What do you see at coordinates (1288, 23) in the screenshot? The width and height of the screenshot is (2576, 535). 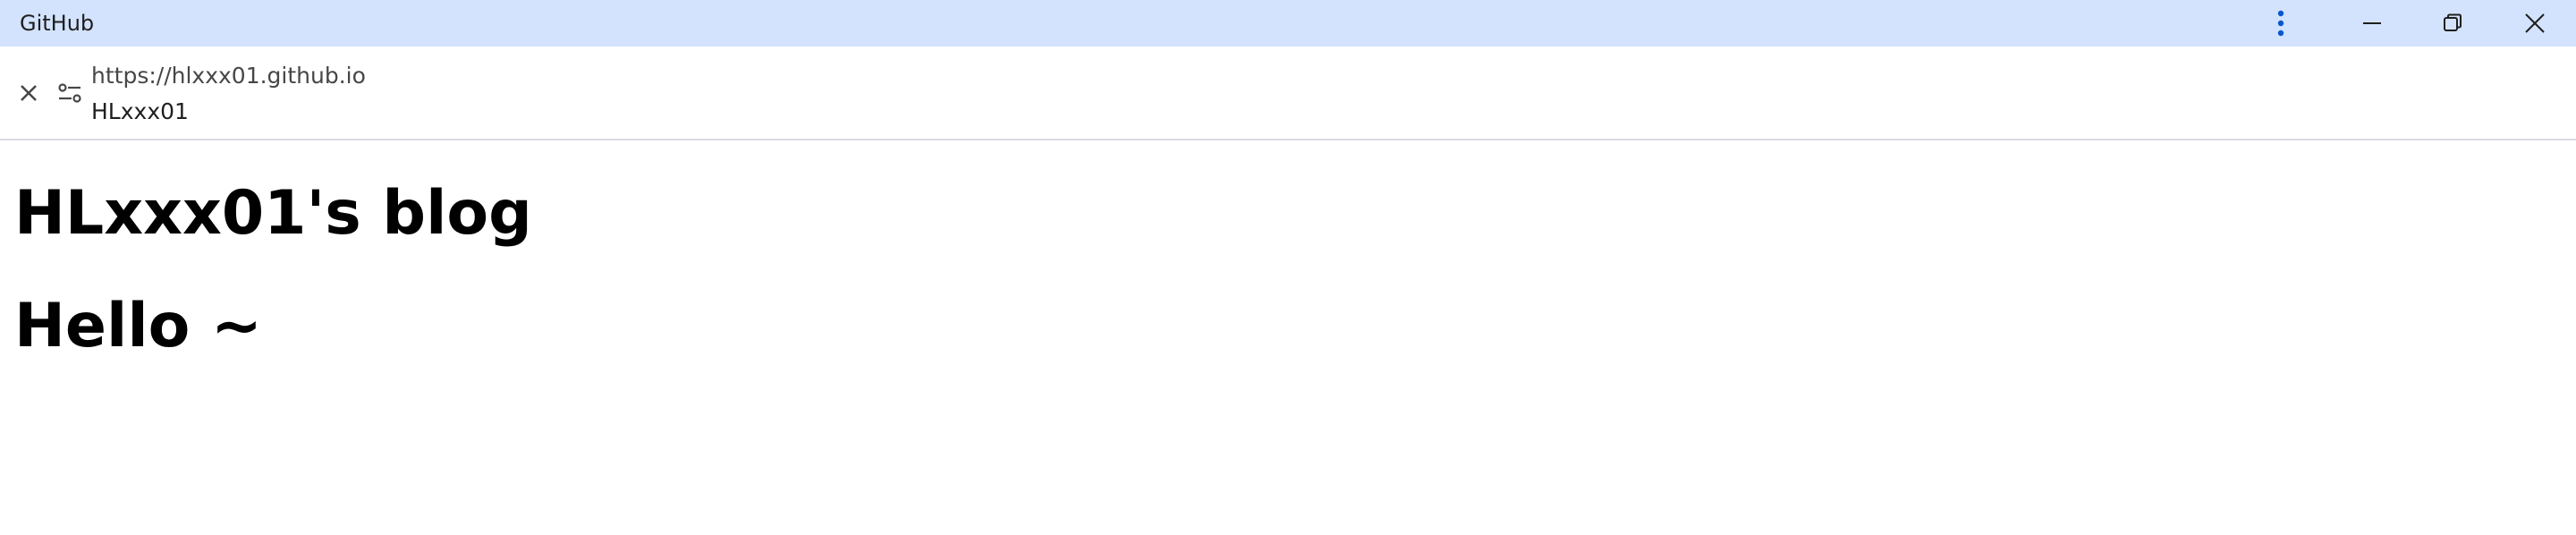 I see `title-bar: GitHub` at bounding box center [1288, 23].